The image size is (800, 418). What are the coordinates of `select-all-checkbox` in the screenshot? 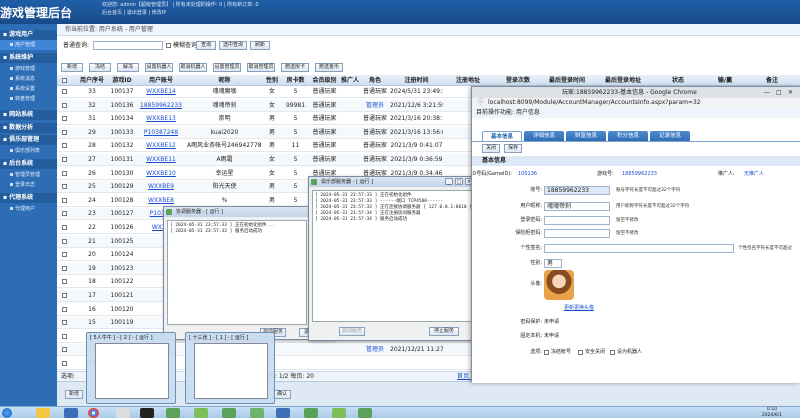 It's located at (64, 80).